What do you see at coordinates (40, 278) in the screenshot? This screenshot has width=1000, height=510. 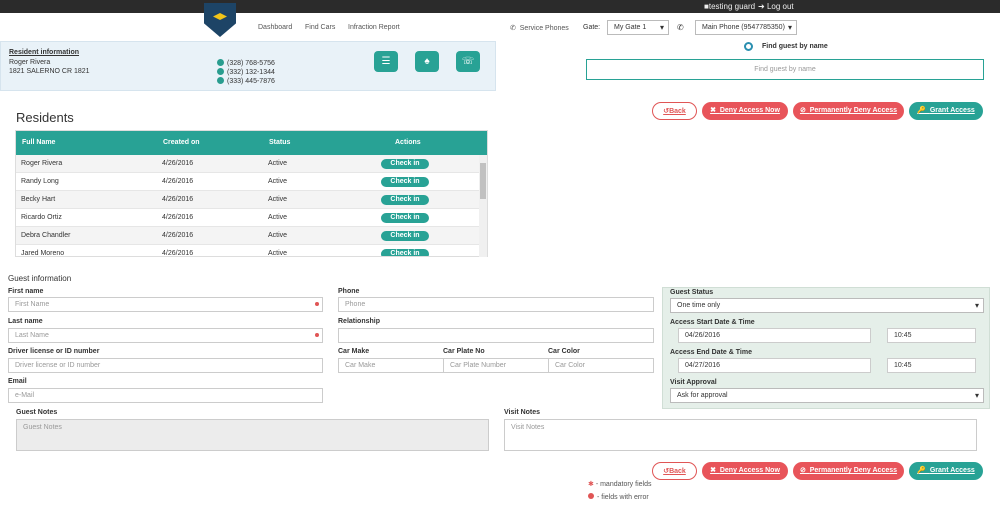 I see `guest-info-title: Guest information` at bounding box center [40, 278].